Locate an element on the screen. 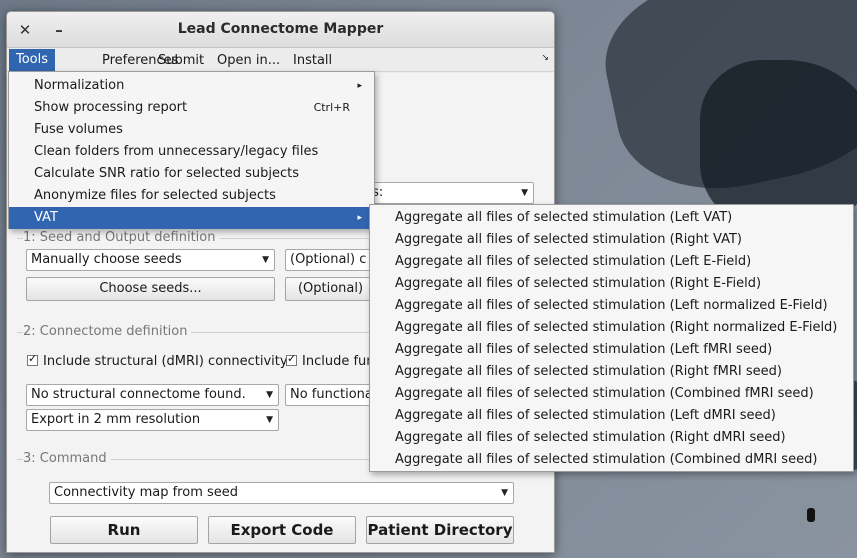 This screenshot has height=558, width=857. functional-check-label: Include fun is located at coordinates (338, 361).